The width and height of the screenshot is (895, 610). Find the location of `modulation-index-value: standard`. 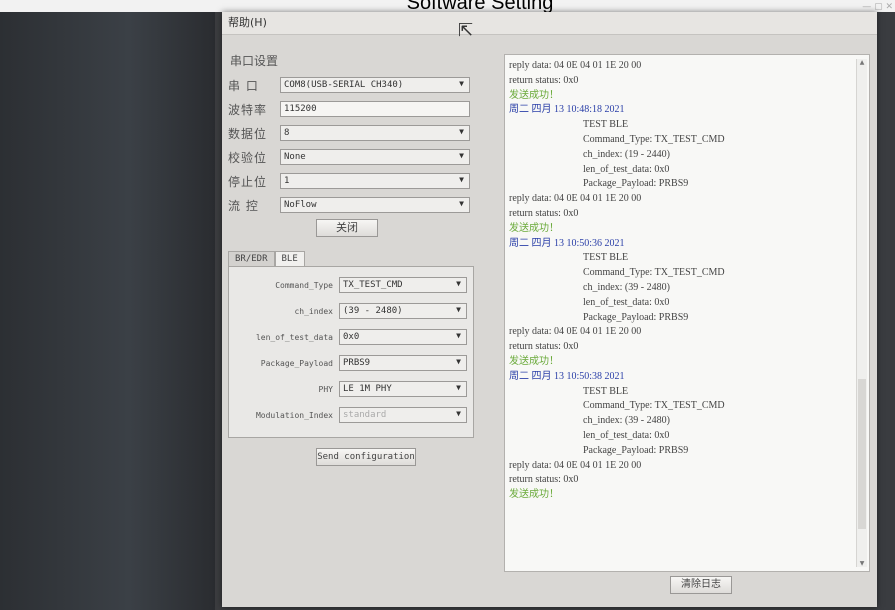

modulation-index-value: standard is located at coordinates (365, 415).